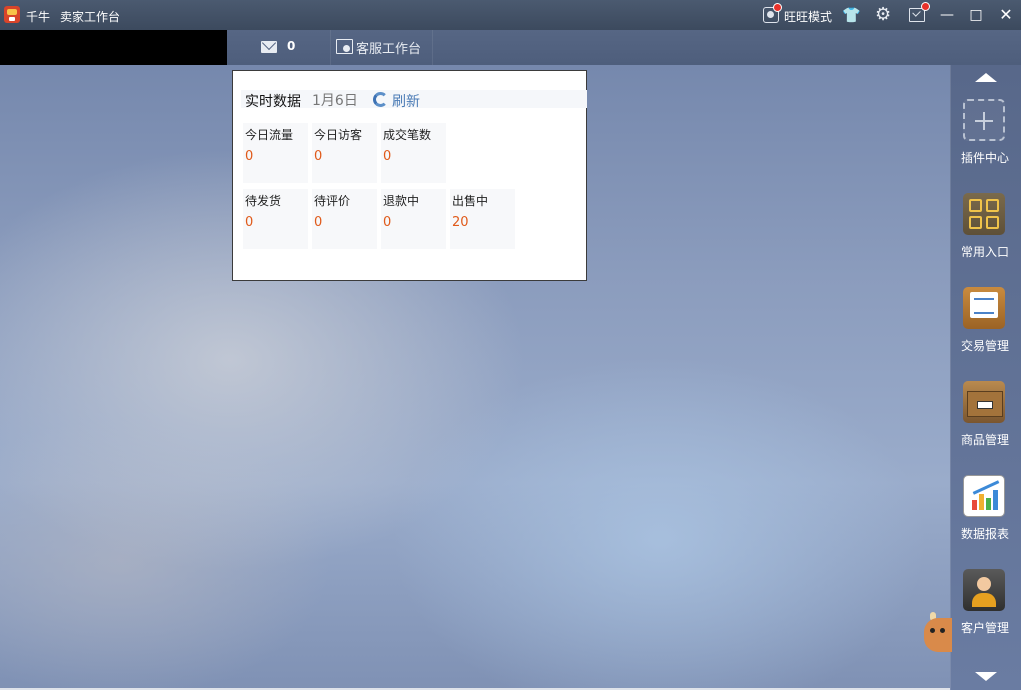  I want to click on stat-today-visitors: 今日访客 0, so click(344, 153).